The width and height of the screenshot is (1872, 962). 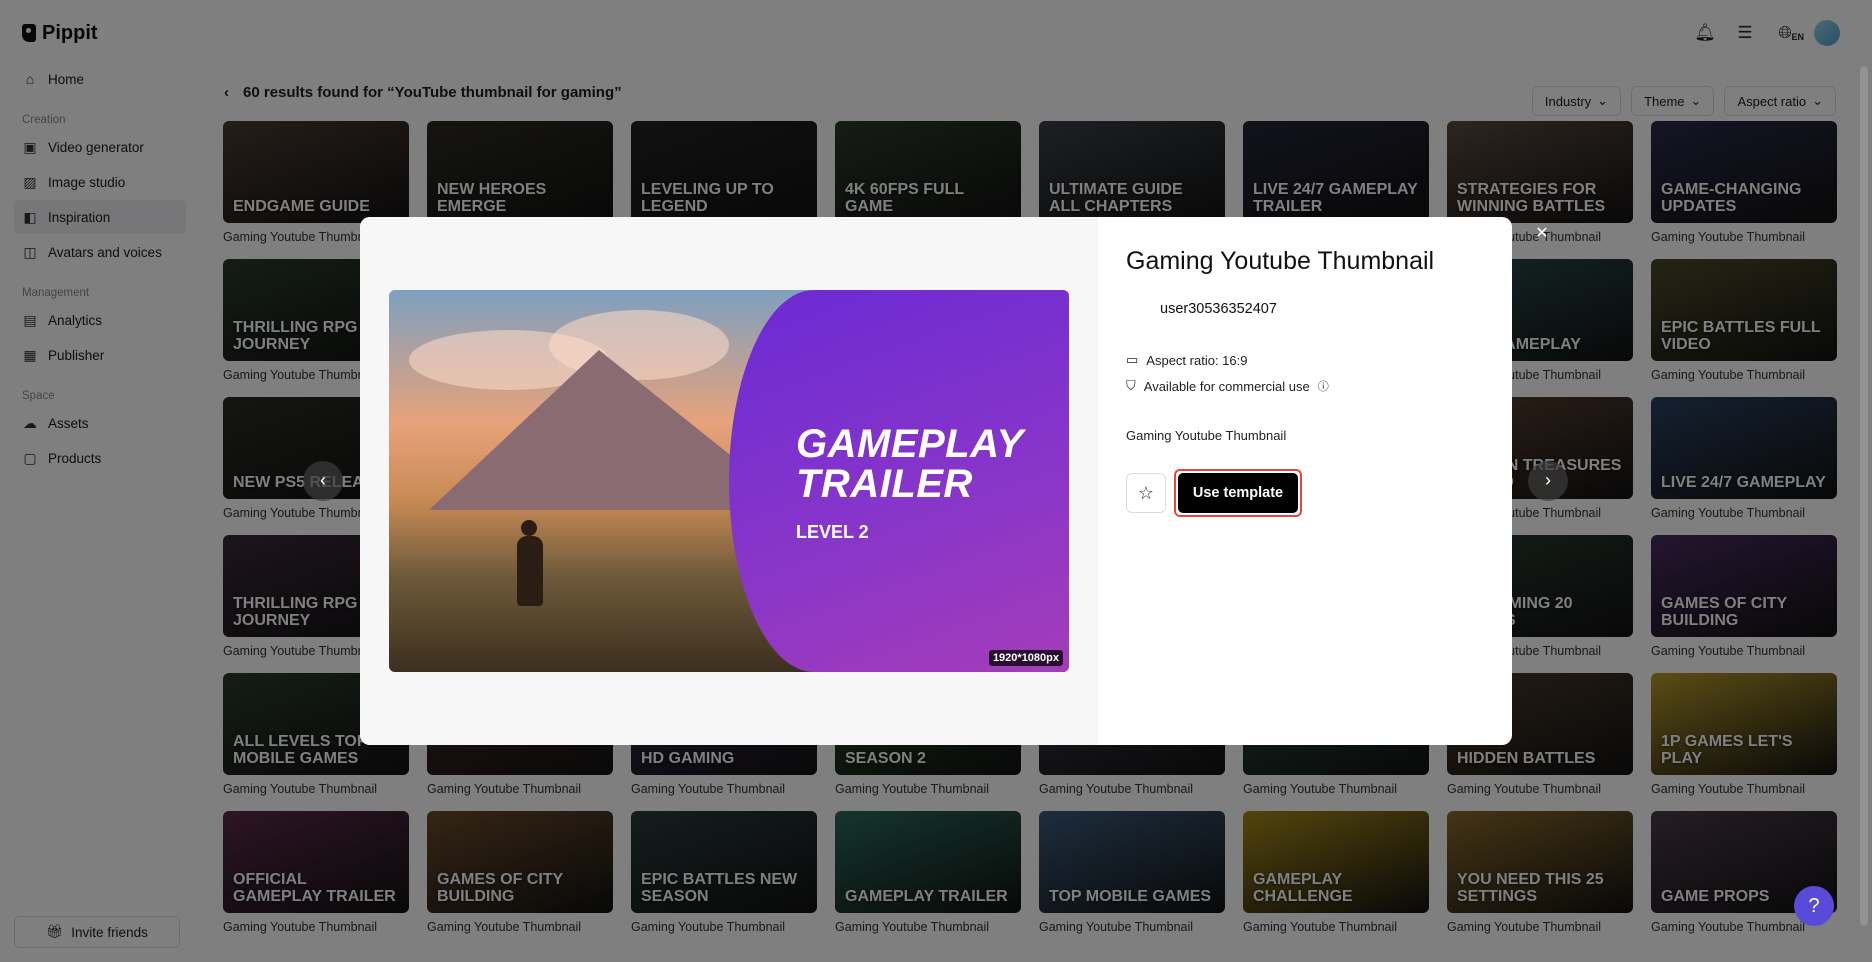 What do you see at coordinates (1280, 261) in the screenshot?
I see `template-title: Gaming Youtube Thumbnail` at bounding box center [1280, 261].